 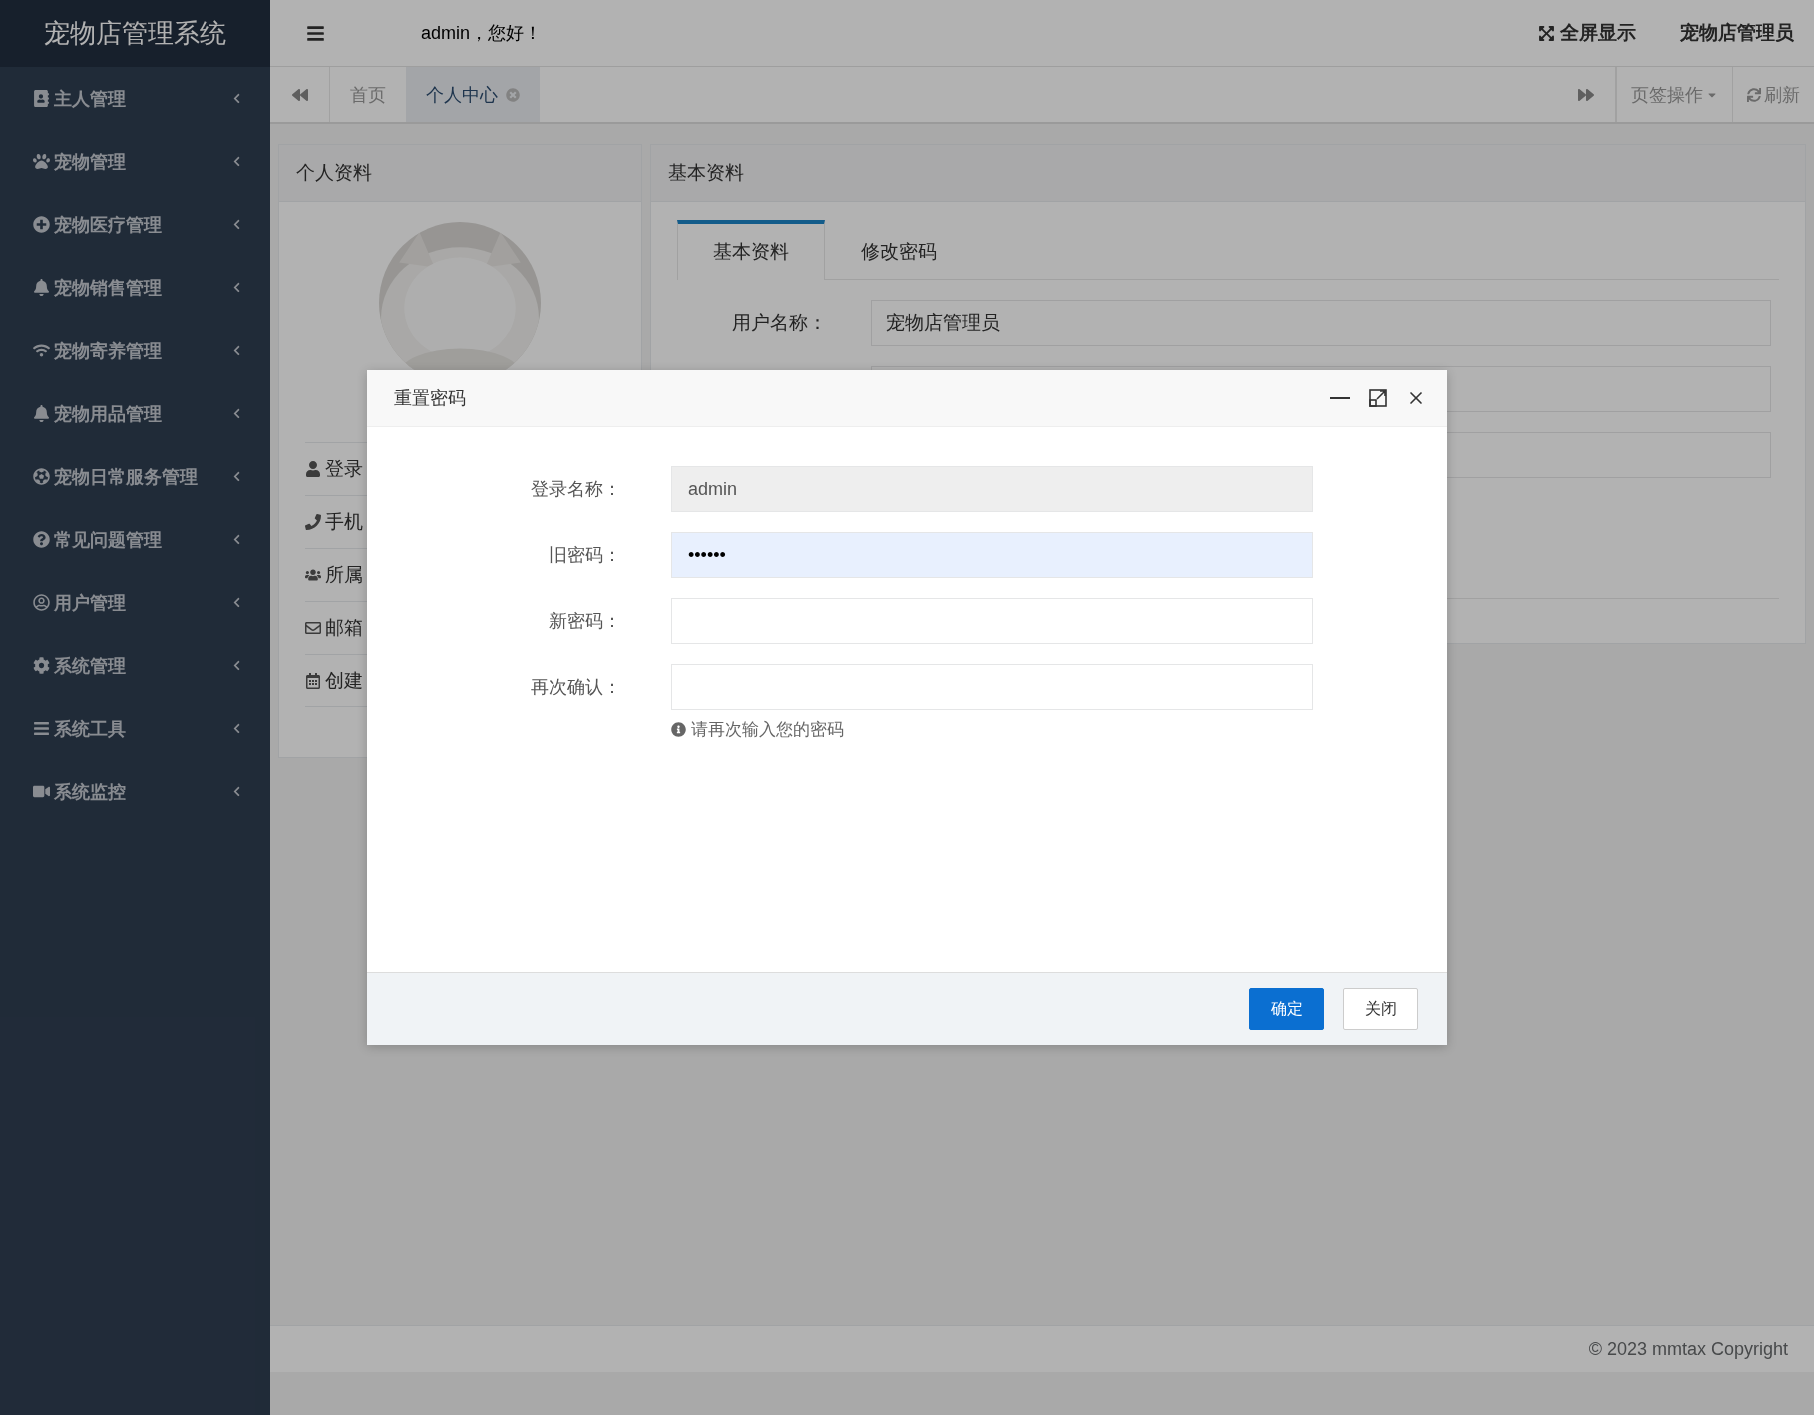 I want to click on sidebar-item: 宠物管理, so click(x=135, y=161).